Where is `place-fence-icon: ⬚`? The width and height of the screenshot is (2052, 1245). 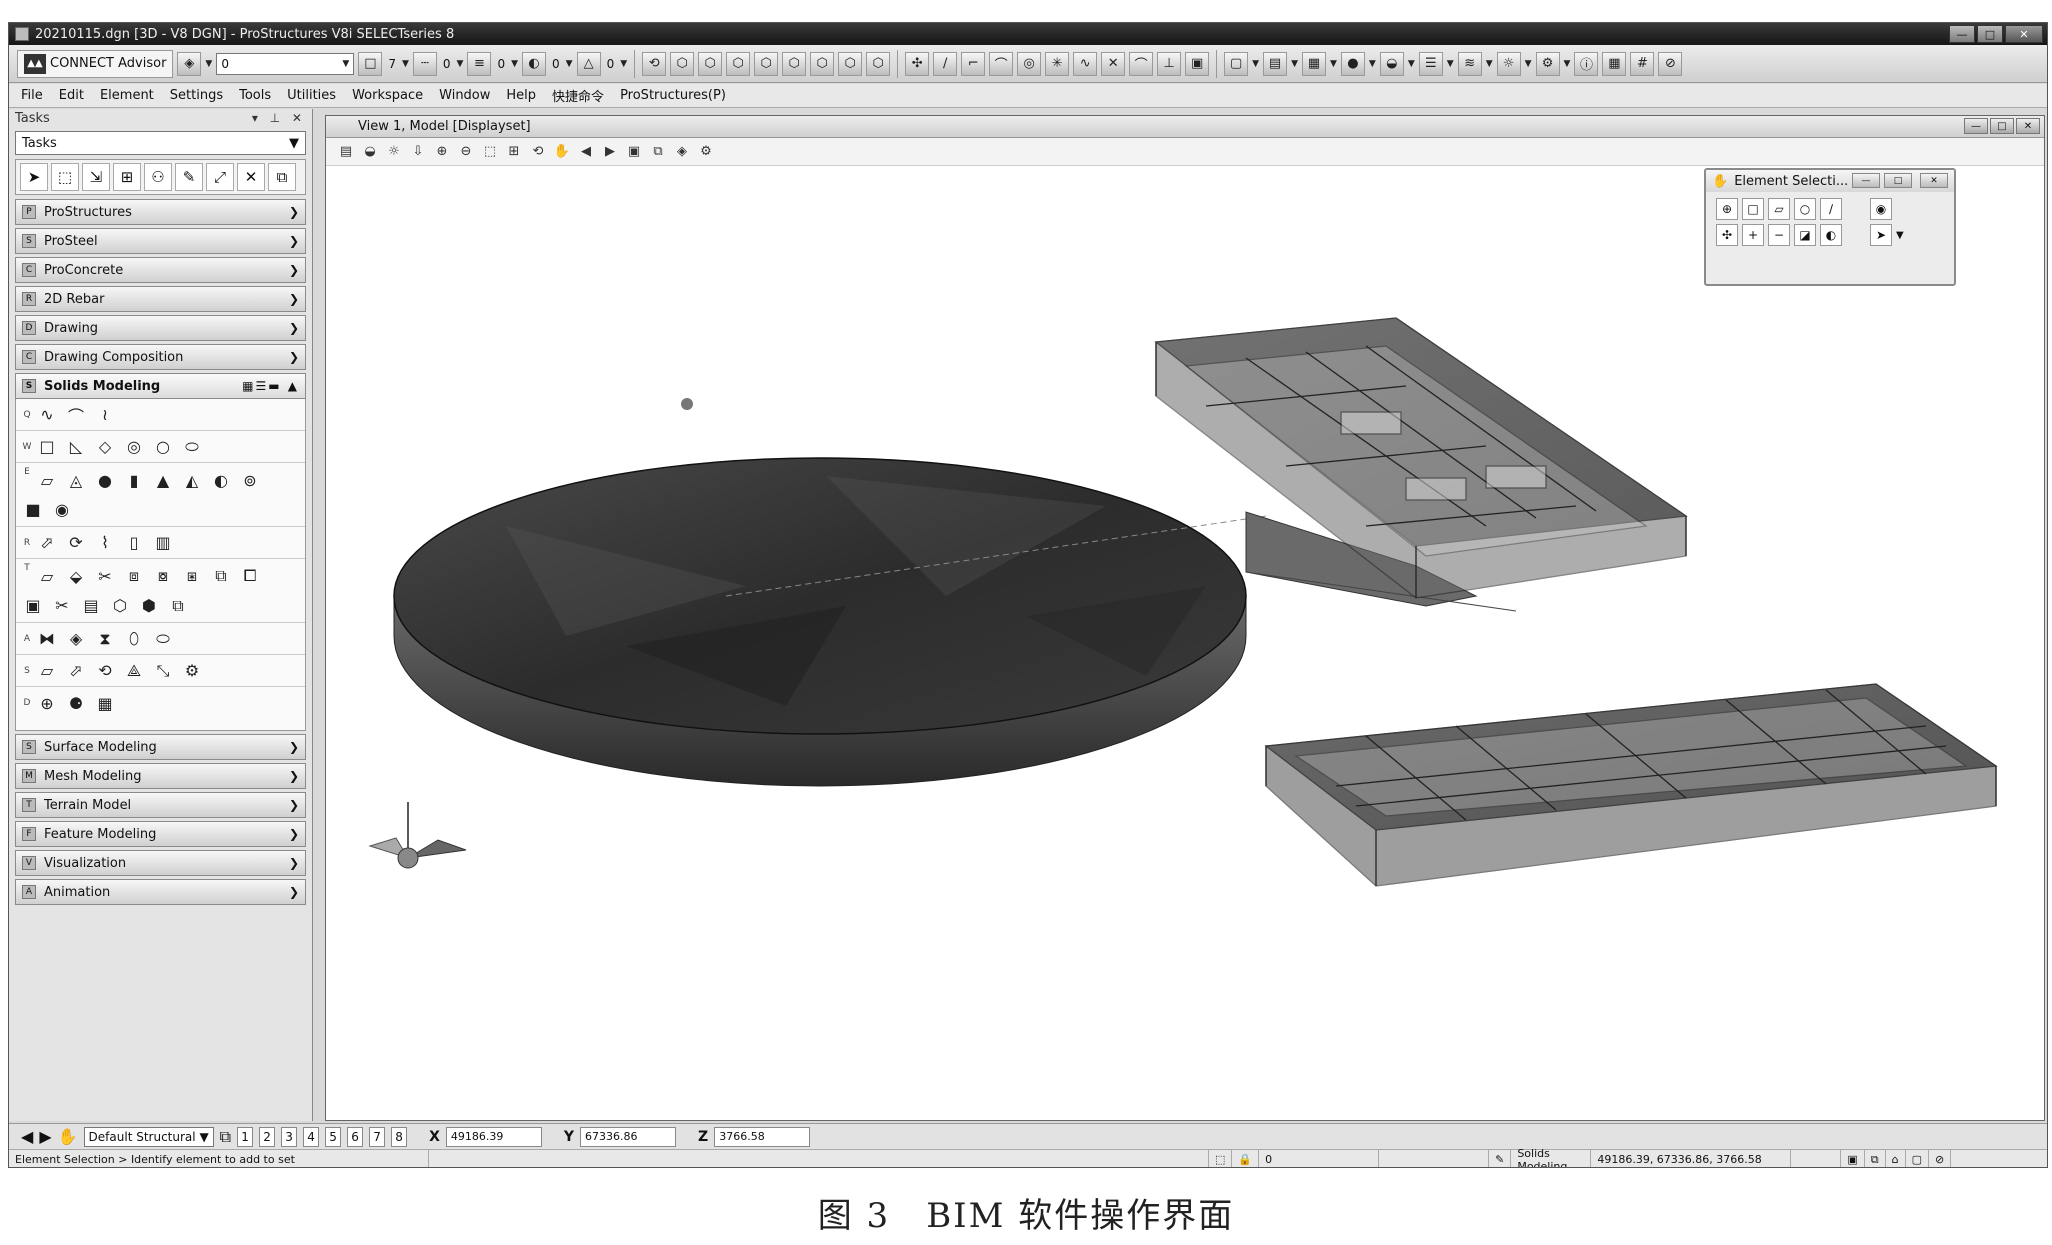
place-fence-icon: ⬚ is located at coordinates (65, 177).